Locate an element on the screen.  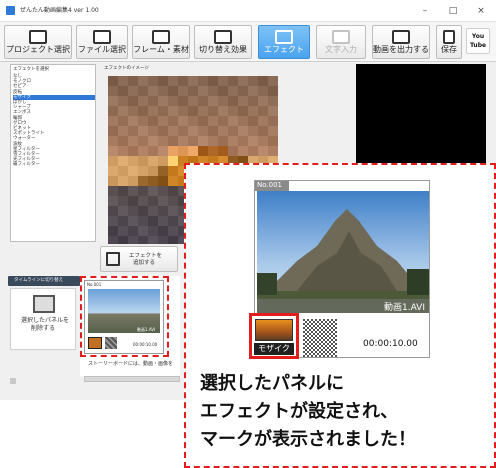
save-button: 保存 is located at coordinates (449, 42).